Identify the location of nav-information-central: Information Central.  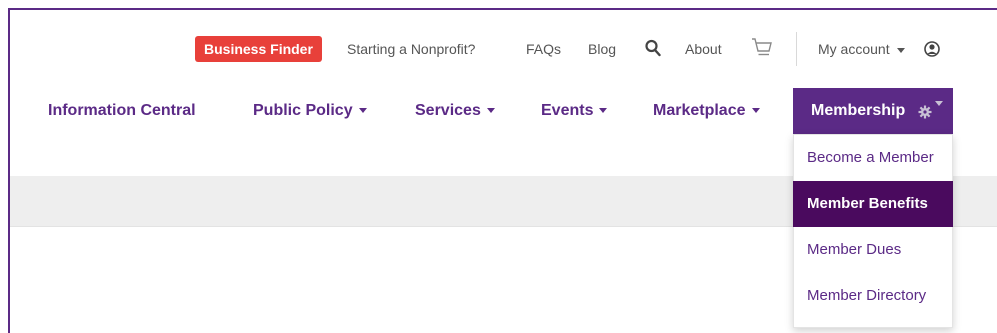
(122, 111).